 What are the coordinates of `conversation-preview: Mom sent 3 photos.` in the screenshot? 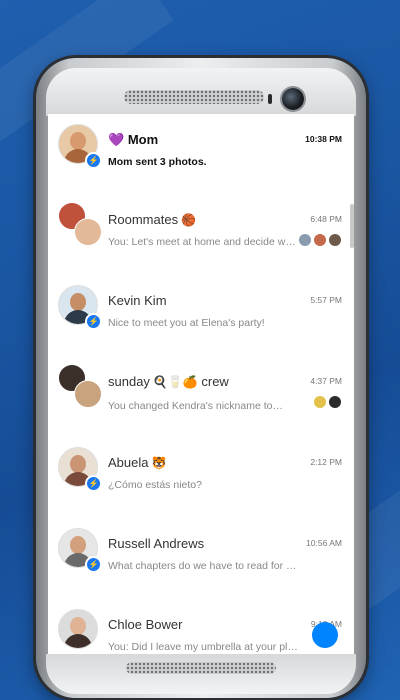 It's located at (157, 162).